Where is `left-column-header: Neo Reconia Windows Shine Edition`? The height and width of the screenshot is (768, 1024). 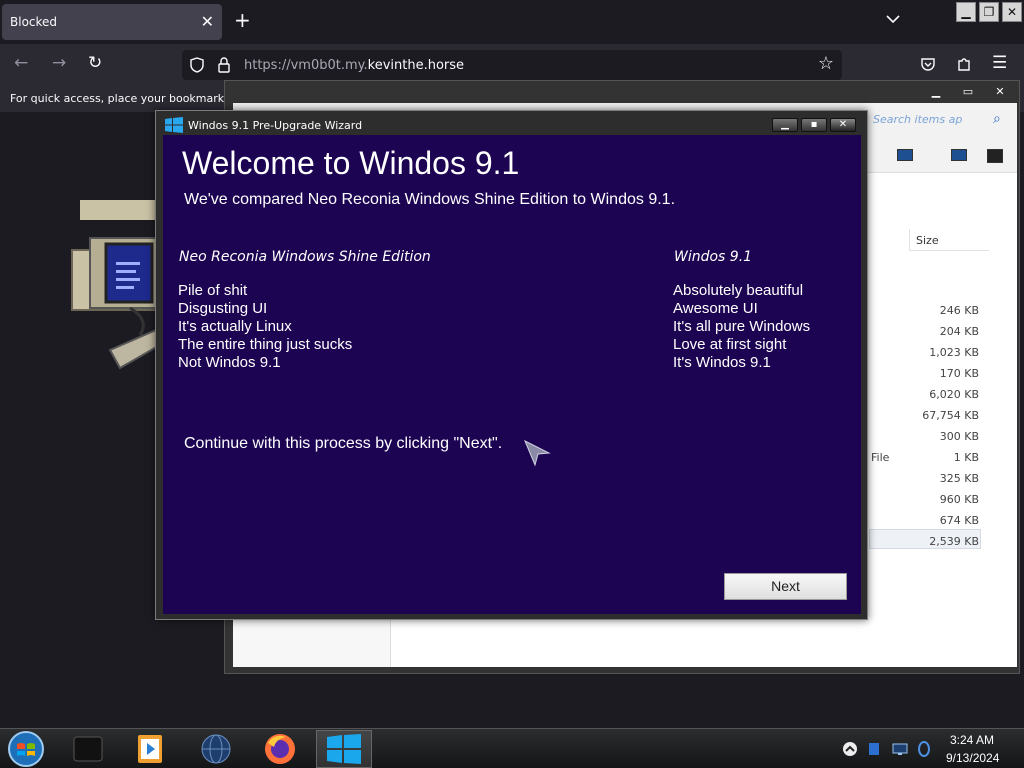
left-column-header: Neo Reconia Windows Shine Edition is located at coordinates (305, 257).